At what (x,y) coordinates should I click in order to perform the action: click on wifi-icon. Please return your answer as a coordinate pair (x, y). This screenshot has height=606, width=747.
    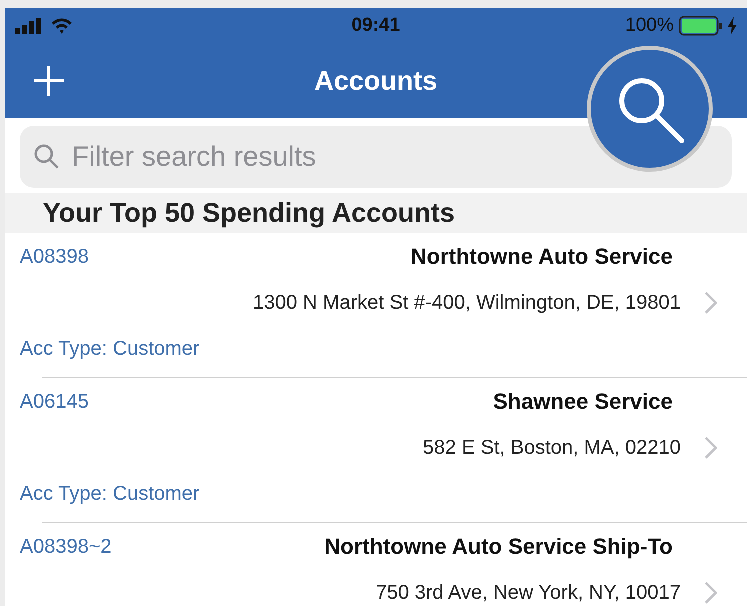
    Looking at the image, I should click on (62, 26).